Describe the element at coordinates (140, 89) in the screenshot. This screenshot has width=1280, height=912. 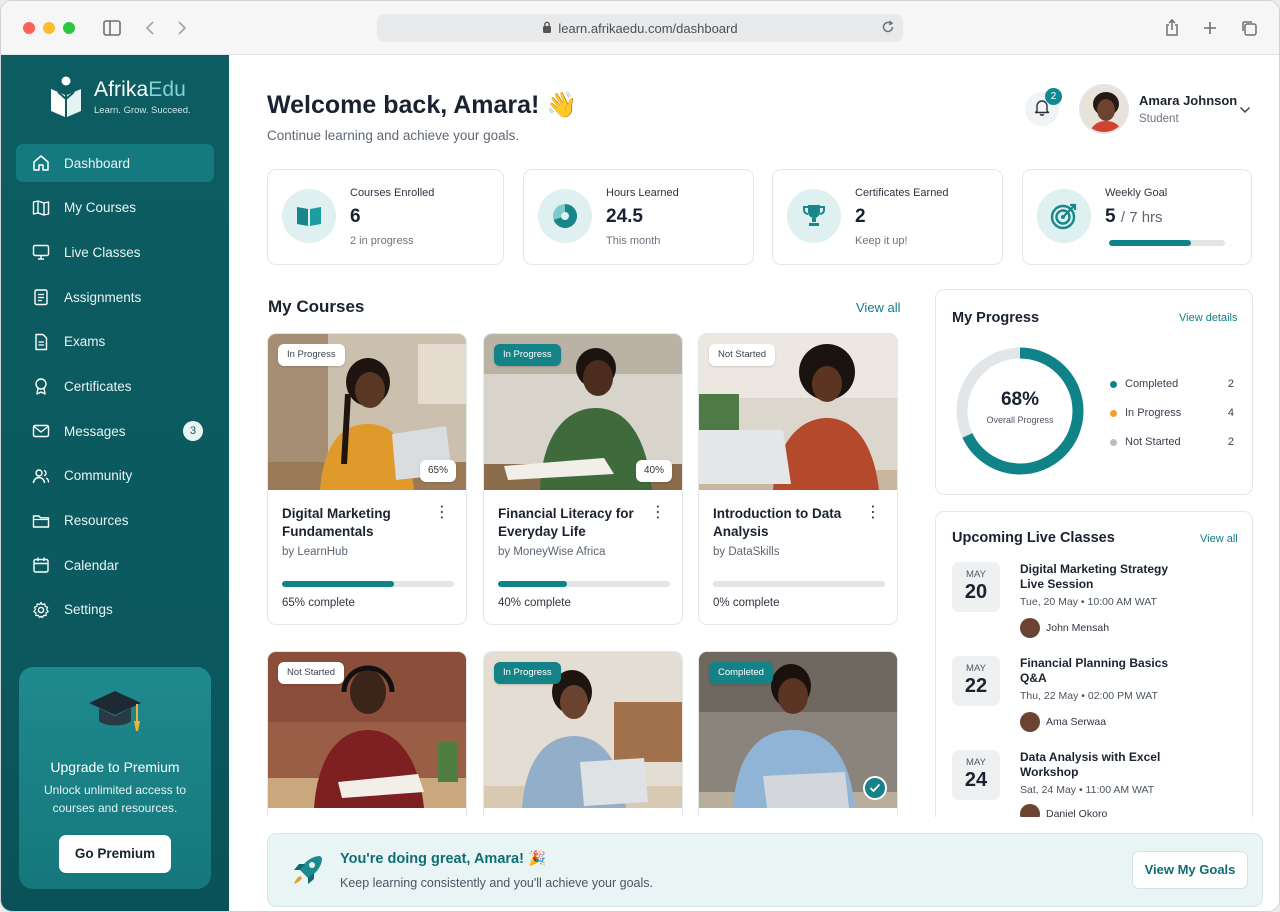
I see `brand-name: AfrikaEdu` at that location.